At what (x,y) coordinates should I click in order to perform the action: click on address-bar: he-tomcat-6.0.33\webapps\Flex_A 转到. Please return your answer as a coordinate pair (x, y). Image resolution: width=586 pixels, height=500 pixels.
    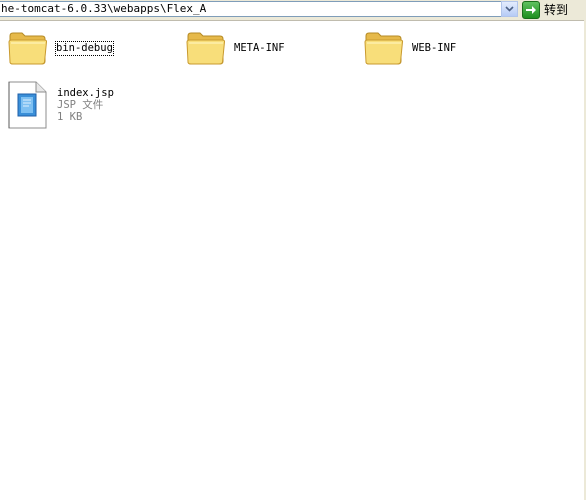
    Looking at the image, I should click on (293, 10).